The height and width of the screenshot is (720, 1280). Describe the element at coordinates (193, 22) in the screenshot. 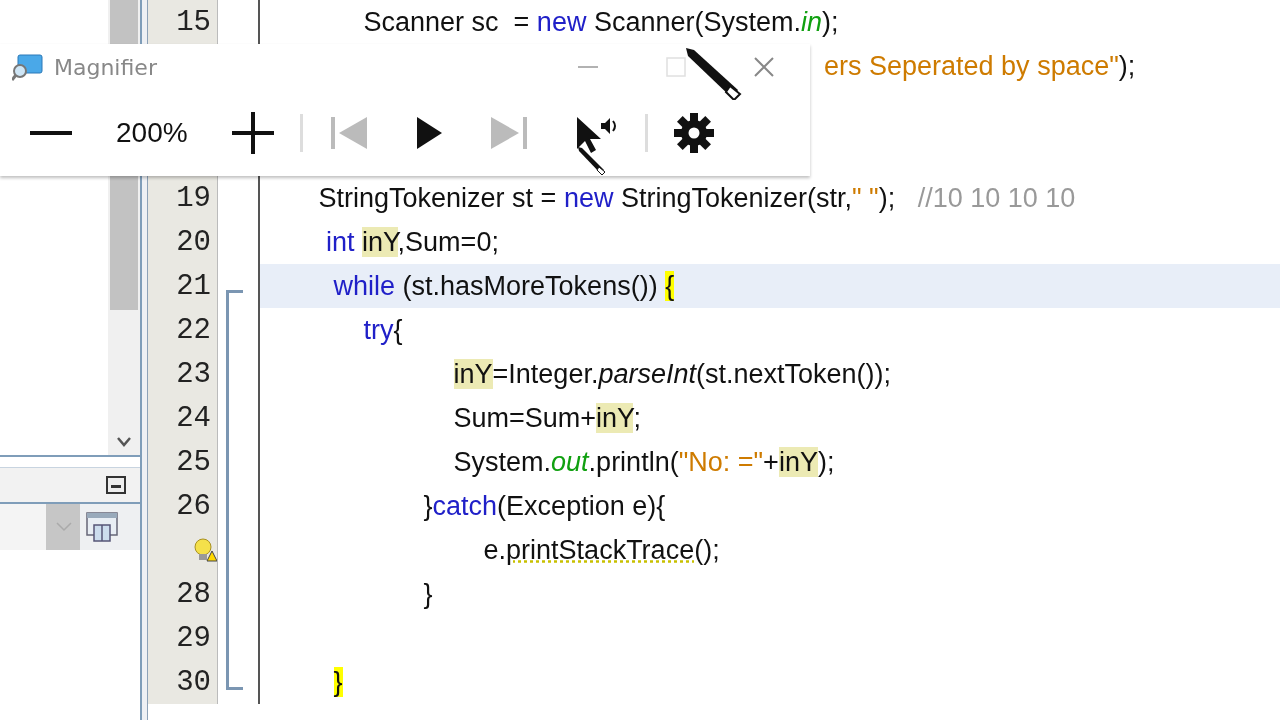

I see `line-number: 15` at that location.